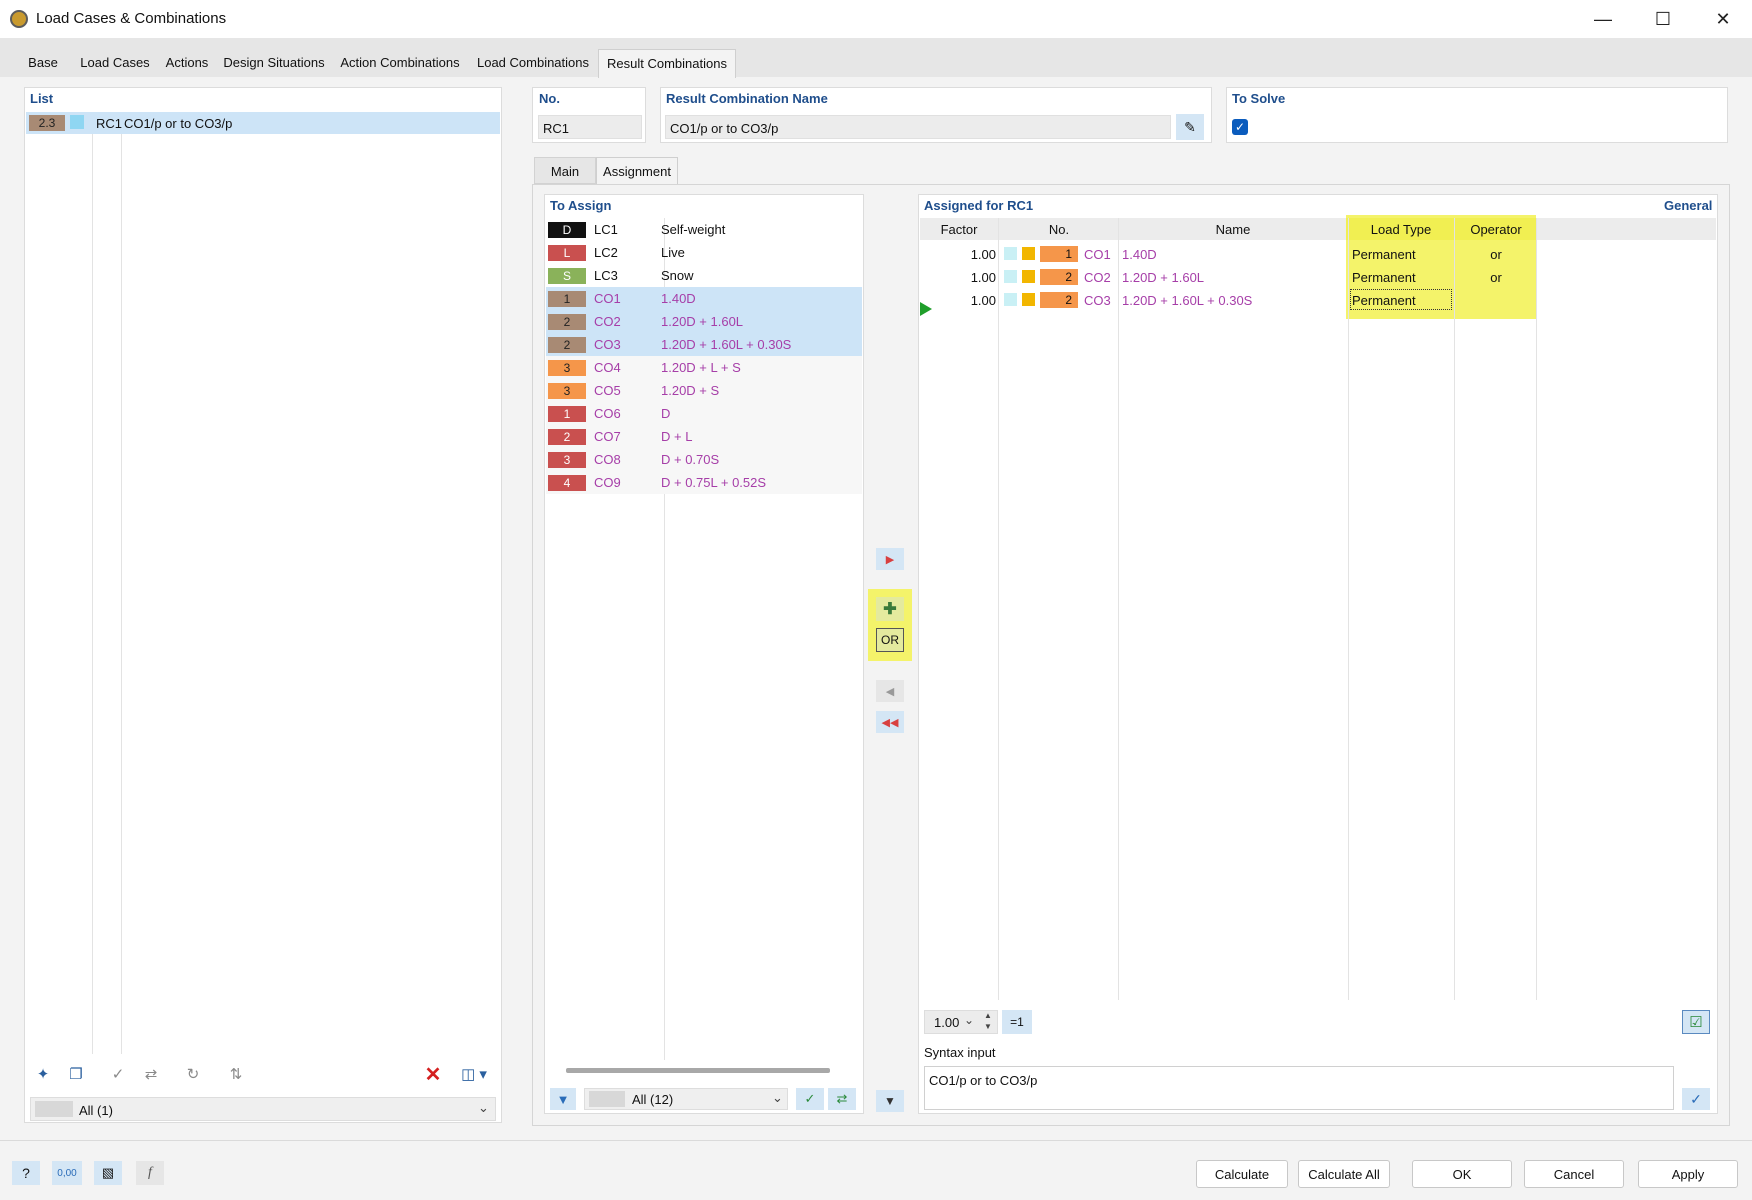 The height and width of the screenshot is (1200, 1752). Describe the element at coordinates (26, 1173) in the screenshot. I see `help-icon: ?` at that location.